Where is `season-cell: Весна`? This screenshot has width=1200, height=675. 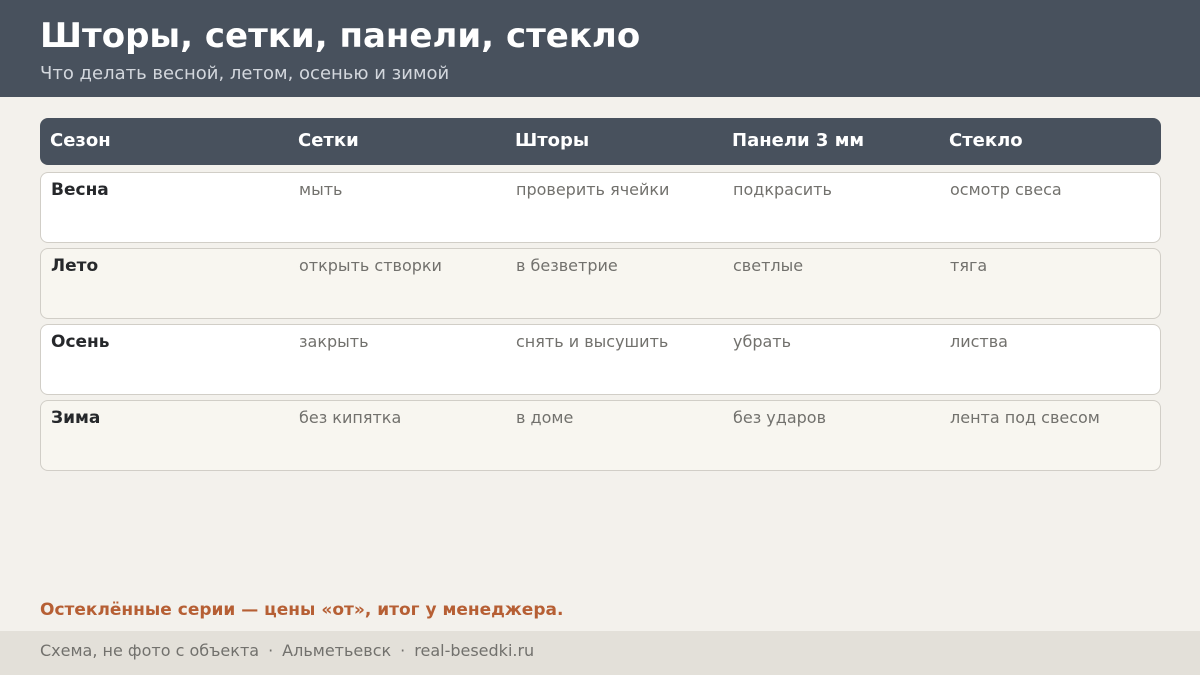
season-cell: Весна is located at coordinates (80, 190).